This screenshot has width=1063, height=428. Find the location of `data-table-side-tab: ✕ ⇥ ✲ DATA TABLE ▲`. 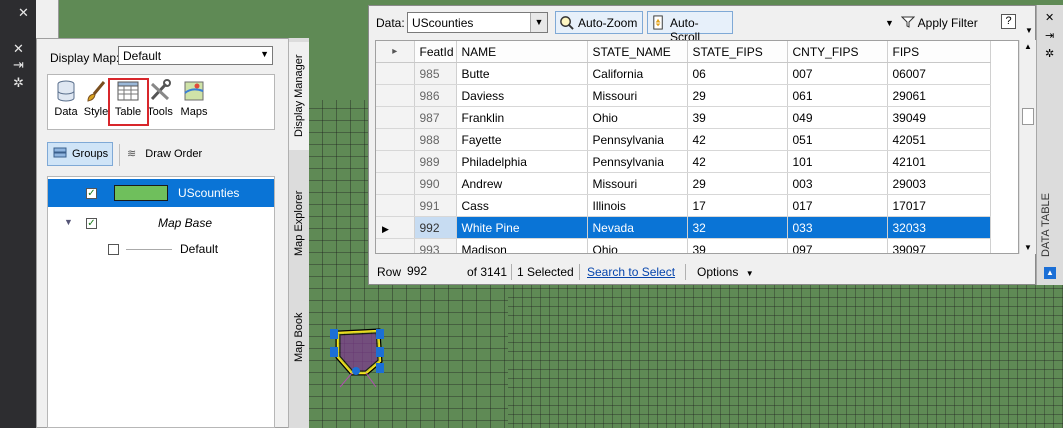

data-table-side-tab: ✕ ⇥ ✲ DATA TABLE ▲ is located at coordinates (1049, 145).